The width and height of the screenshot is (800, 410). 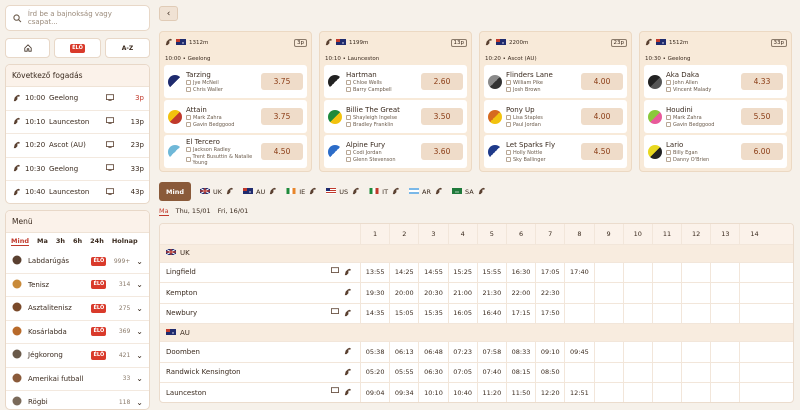 What do you see at coordinates (432, 352) in the screenshot?
I see `race-time-cell: 06:48` at bounding box center [432, 352].